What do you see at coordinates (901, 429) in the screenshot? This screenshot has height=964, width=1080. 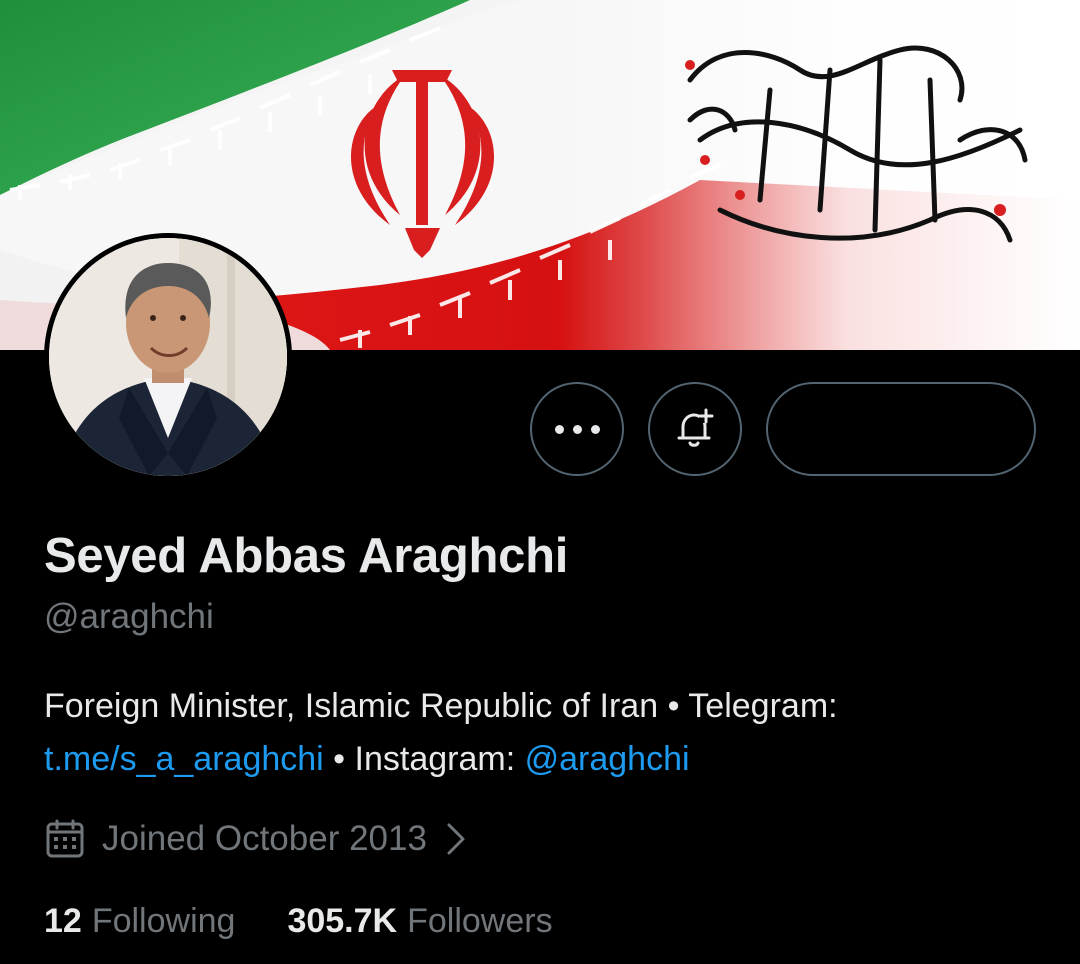 I see `follow-button` at bounding box center [901, 429].